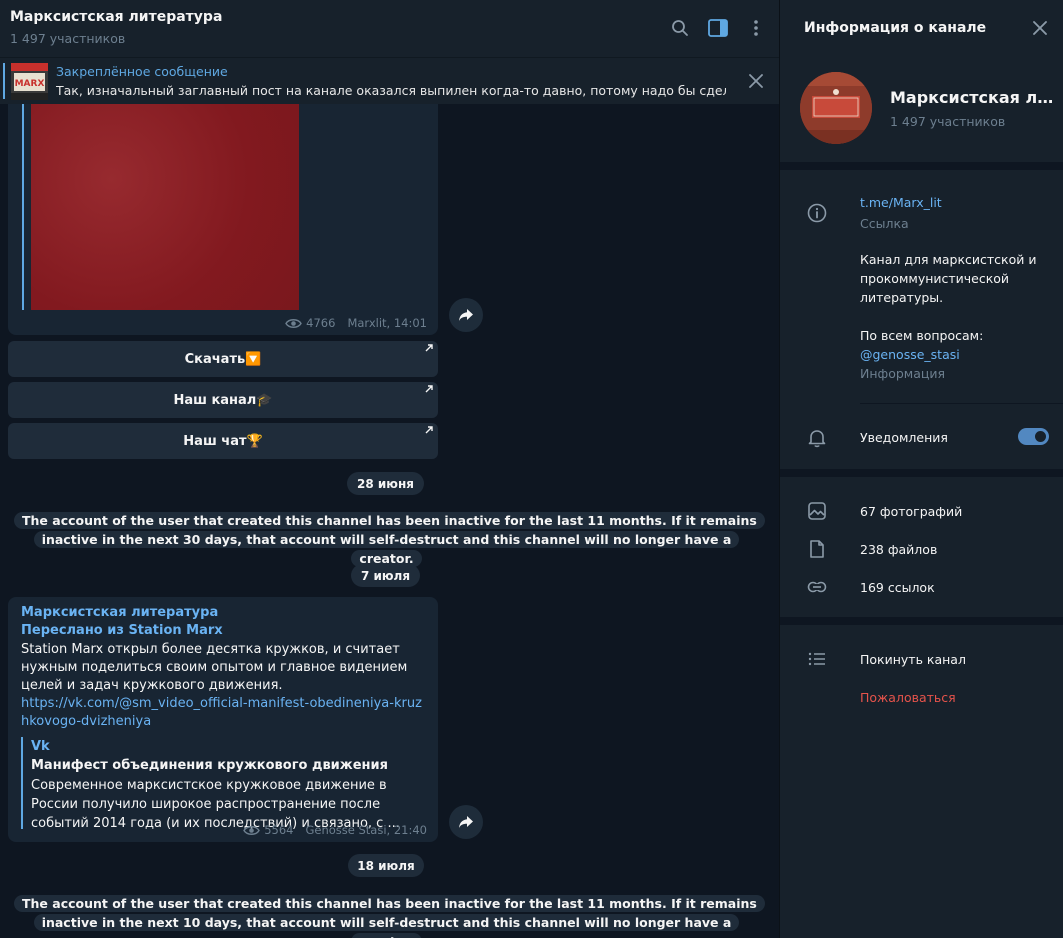 Image resolution: width=1063 pixels, height=938 pixels. I want to click on inline-button-label: Наш канал🎓, so click(223, 400).